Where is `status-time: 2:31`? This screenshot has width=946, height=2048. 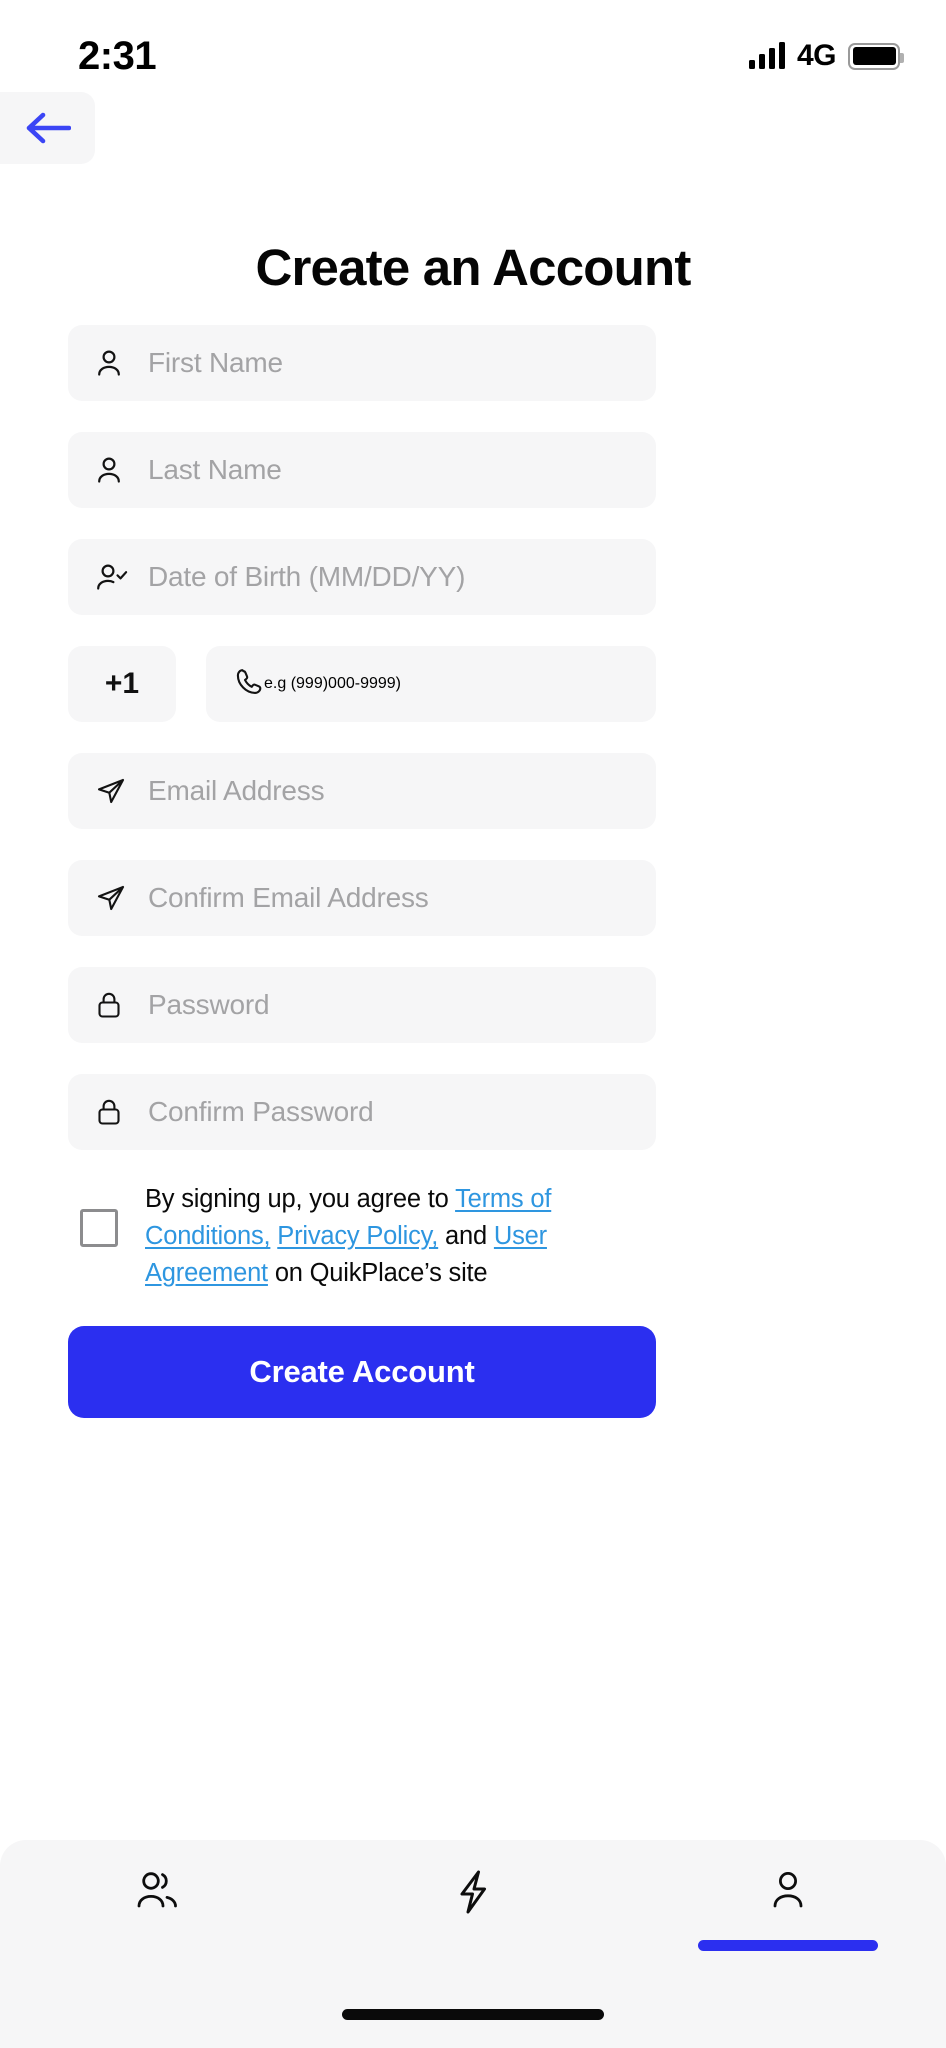 status-time: 2:31 is located at coordinates (117, 55).